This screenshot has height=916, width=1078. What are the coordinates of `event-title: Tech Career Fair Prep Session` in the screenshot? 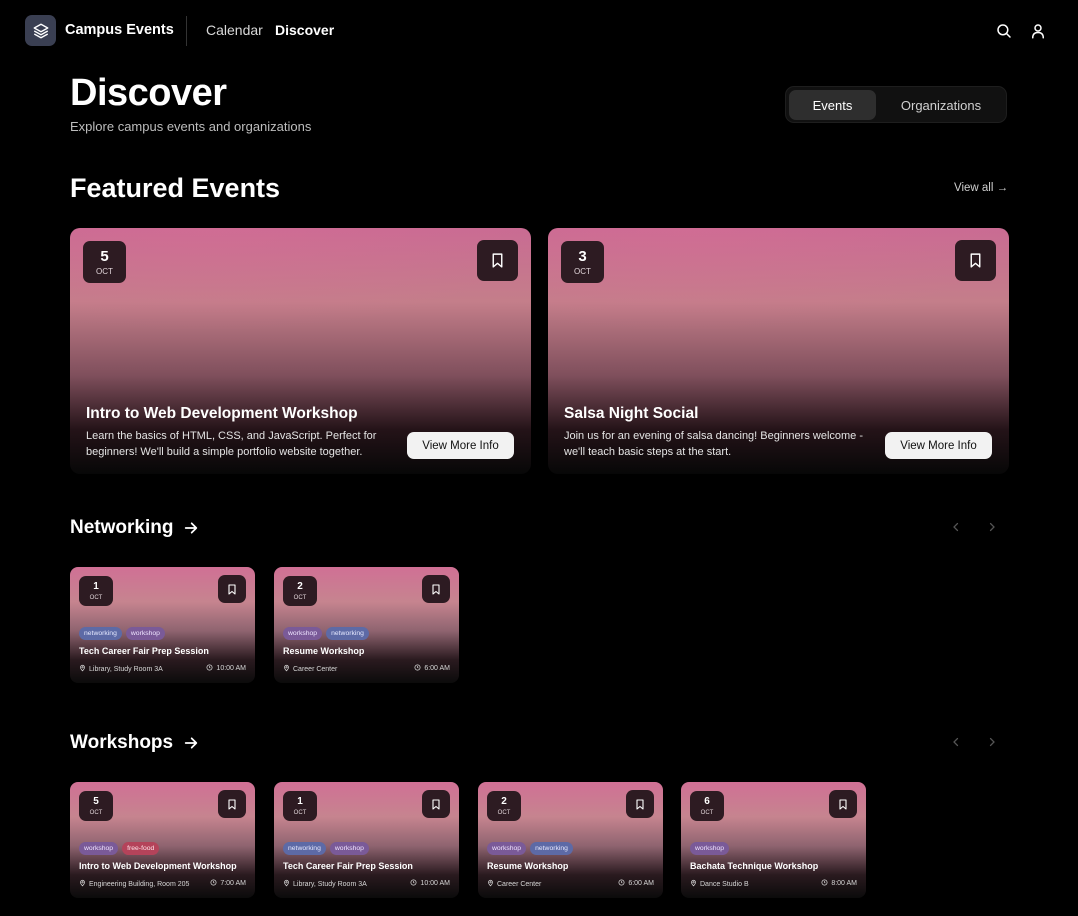 It's located at (348, 866).